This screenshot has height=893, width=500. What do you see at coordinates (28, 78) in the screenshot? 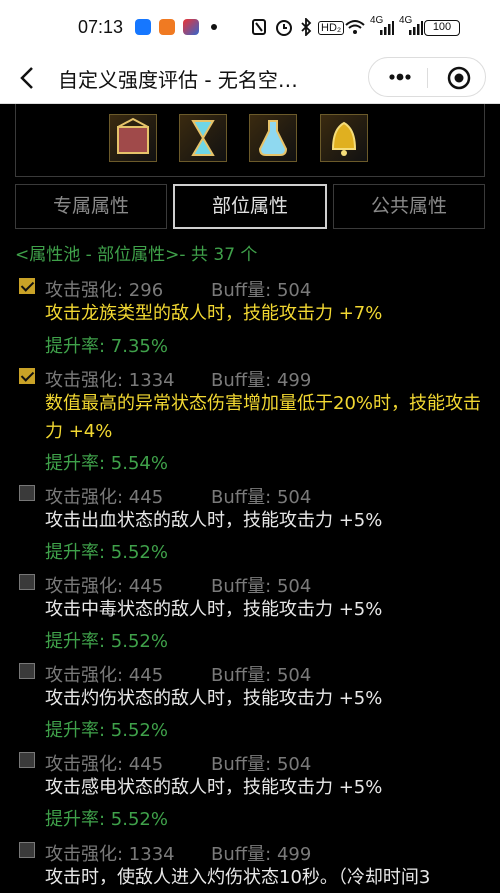
I see `back-arrow-icon` at bounding box center [28, 78].